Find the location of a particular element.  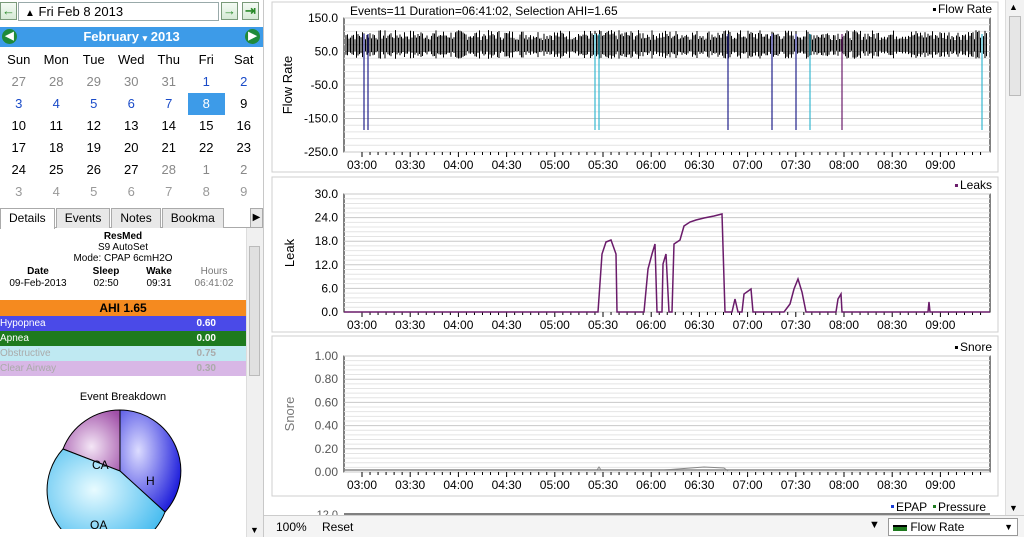

header-date: Date is located at coordinates (38, 271).